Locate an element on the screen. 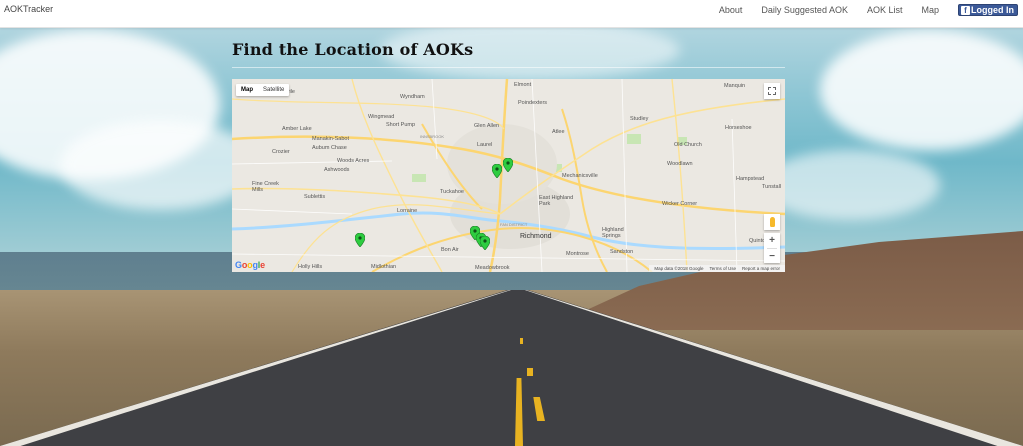 The image size is (1023, 446). map-label: Tunstall is located at coordinates (772, 187).